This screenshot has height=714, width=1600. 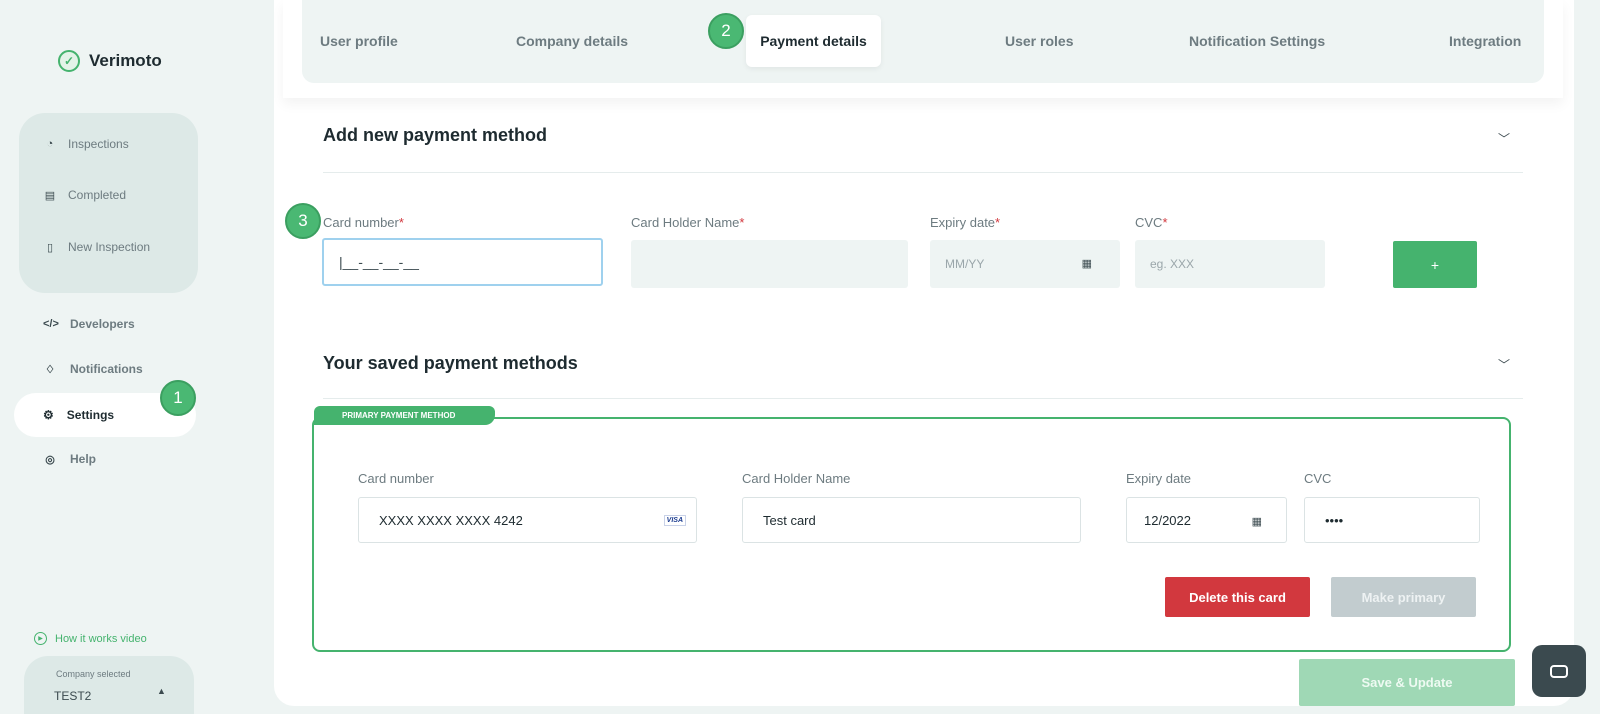 I want to click on how-it-works-link: ▶ How it works video, so click(x=90, y=638).